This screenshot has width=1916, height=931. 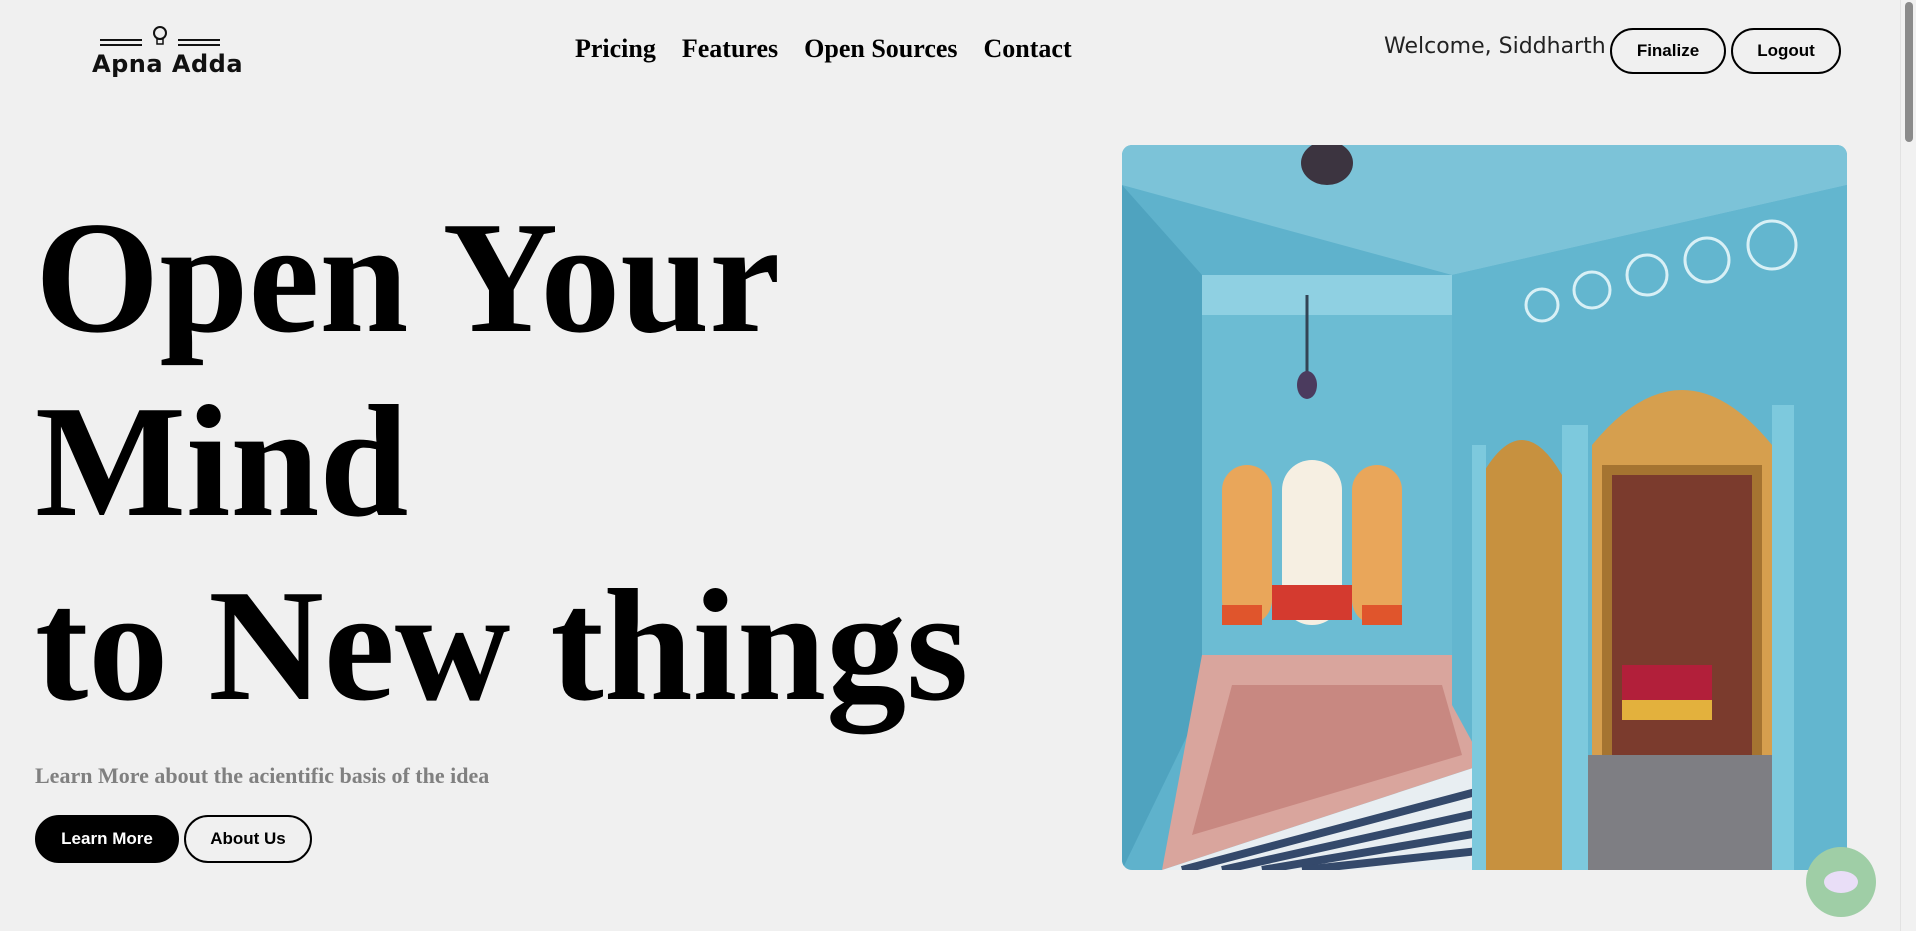 I want to click on hero-title-line: Open Your, so click(x=408, y=277).